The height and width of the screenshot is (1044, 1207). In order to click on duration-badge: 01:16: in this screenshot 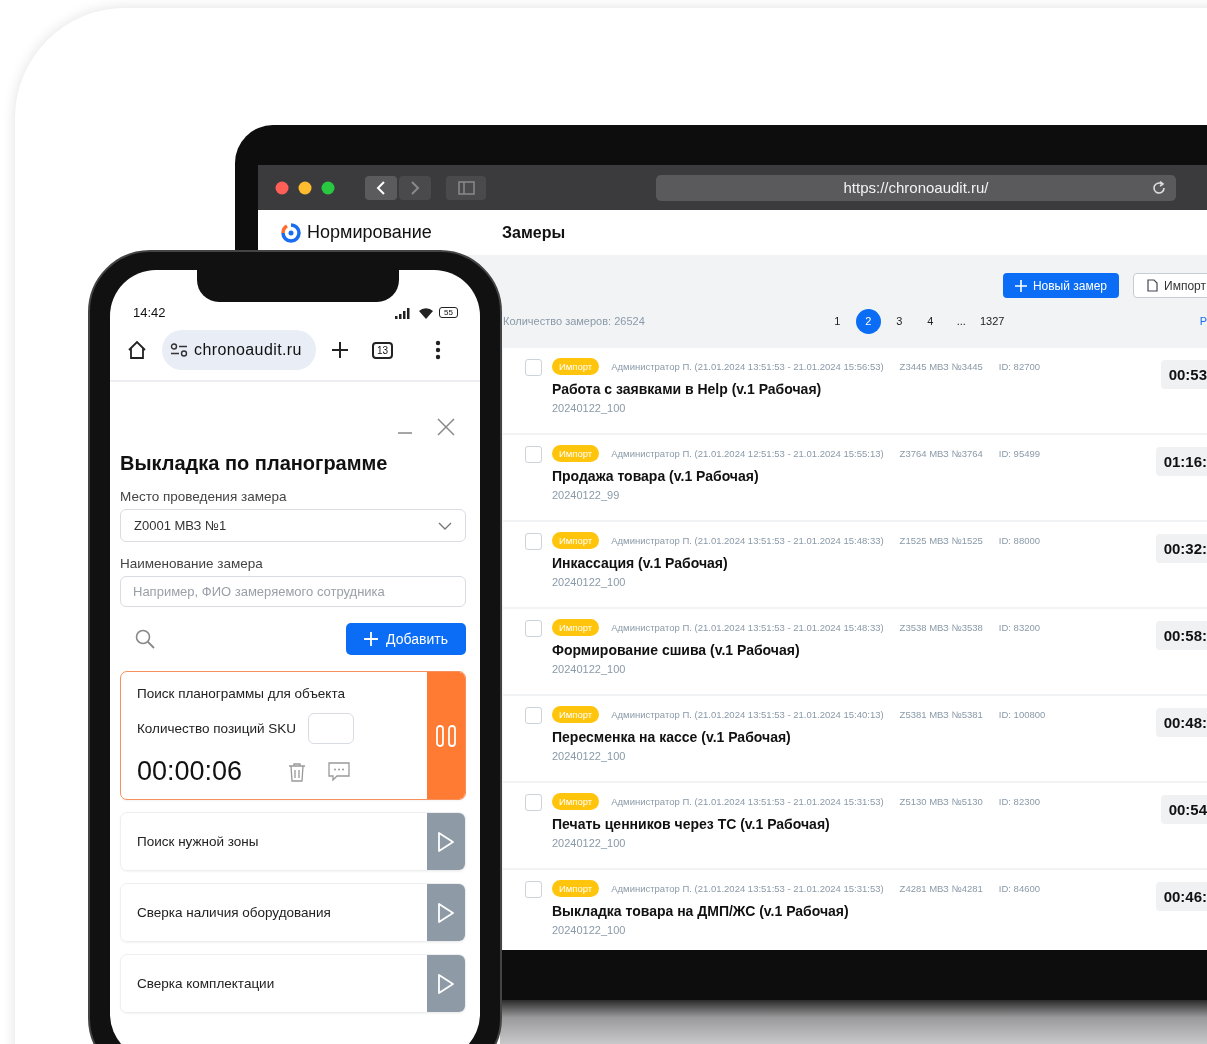, I will do `click(1181, 461)`.